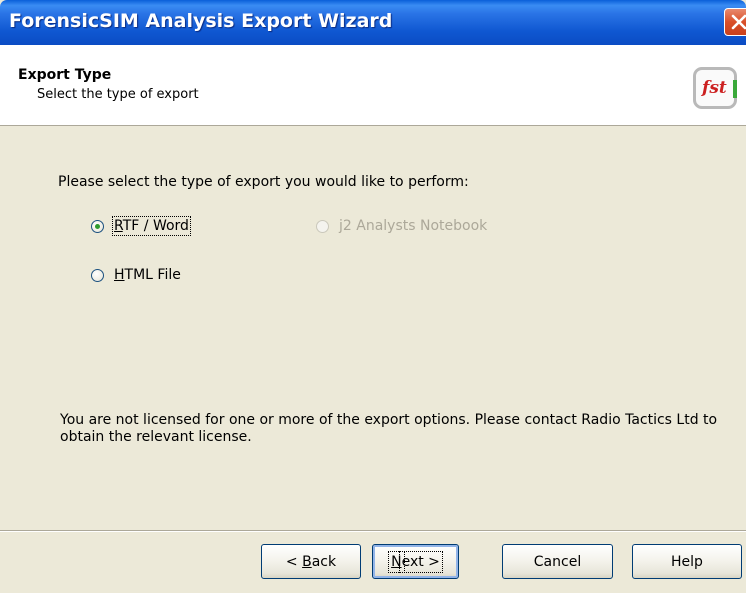 This screenshot has height=593, width=746. I want to click on radio-button-html, so click(97, 275).